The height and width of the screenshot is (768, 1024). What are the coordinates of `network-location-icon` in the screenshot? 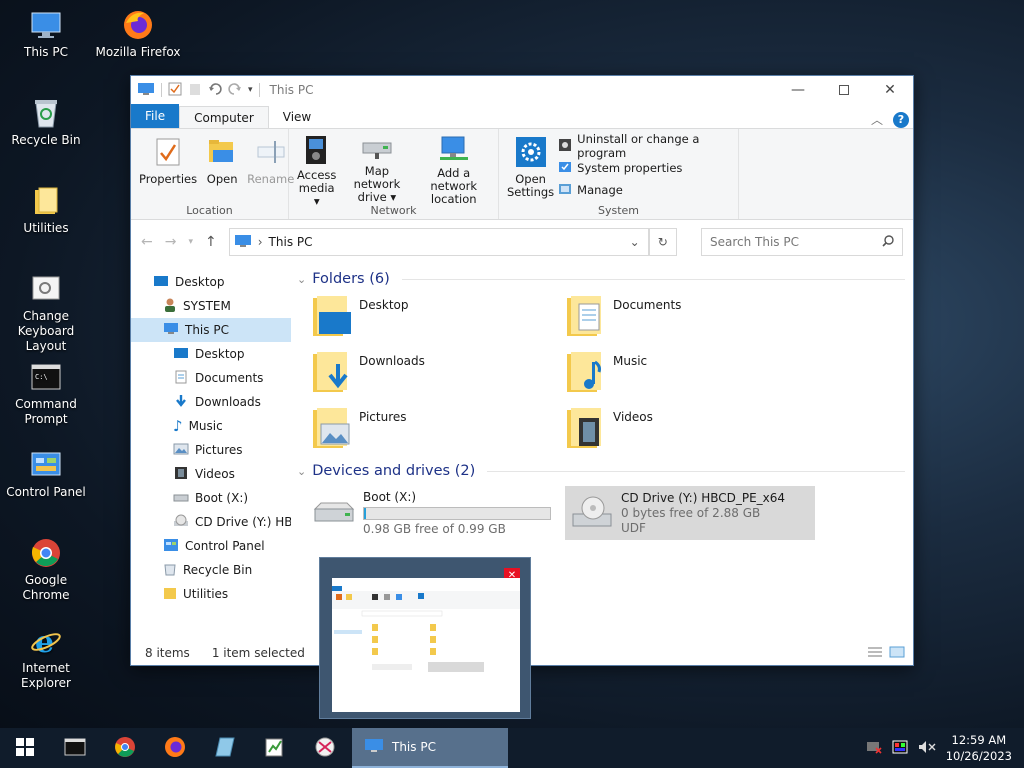 It's located at (454, 149).